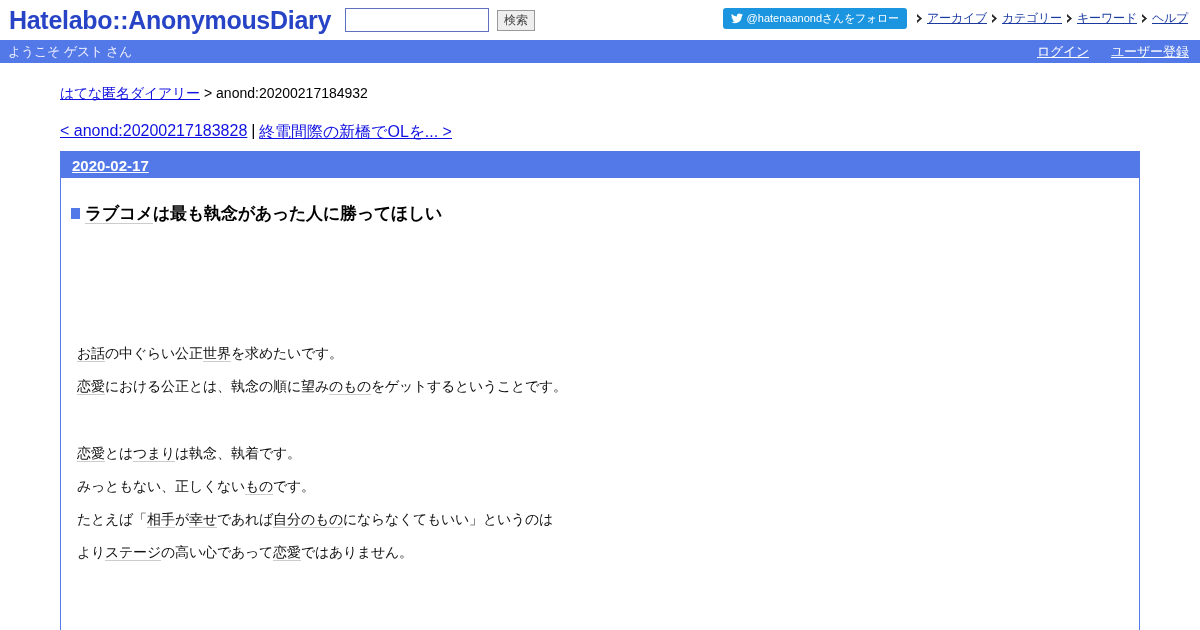 Image resolution: width=1200 pixels, height=630 pixels. I want to click on next-link: 終電間際の新橋でOLを... >, so click(355, 132).